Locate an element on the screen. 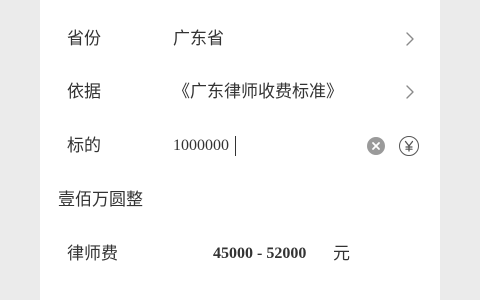 This screenshot has width=480, height=300. amount-row: 标的 is located at coordinates (240, 146).